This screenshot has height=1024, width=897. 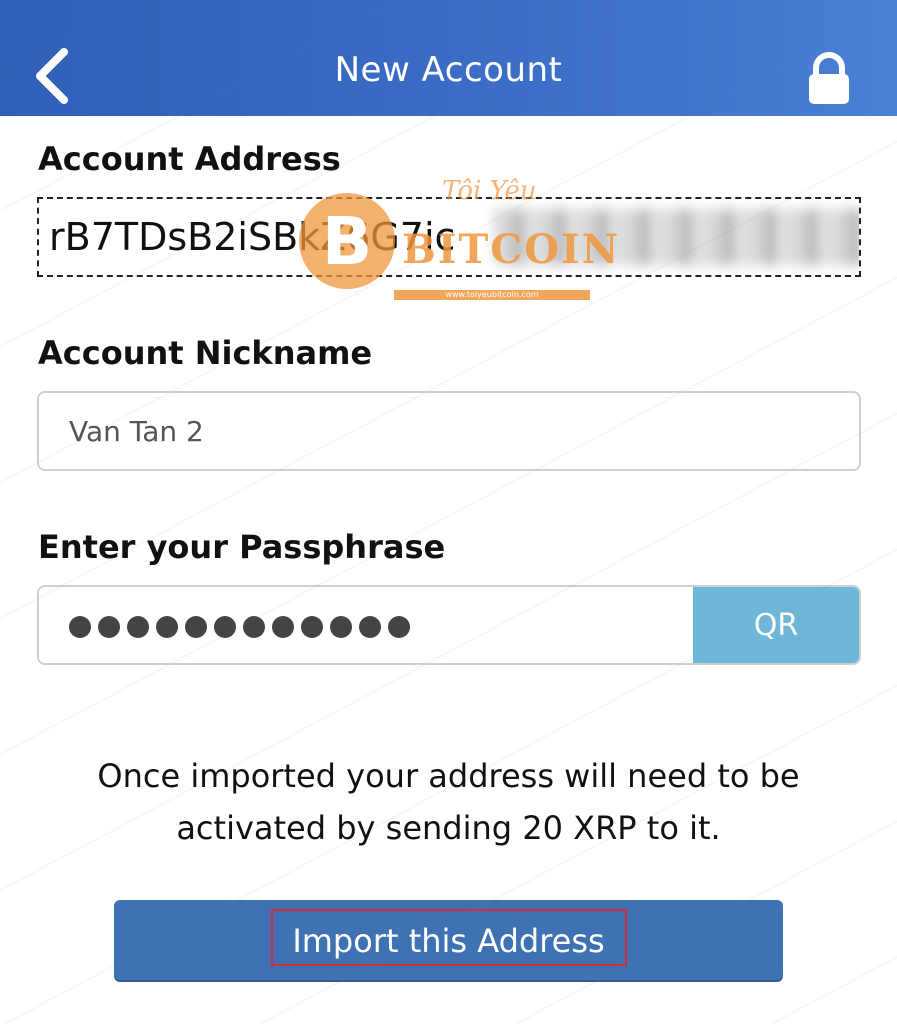 What do you see at coordinates (448, 828) in the screenshot?
I see `activation-notice-line2: activated by sending 20 XRP to it.` at bounding box center [448, 828].